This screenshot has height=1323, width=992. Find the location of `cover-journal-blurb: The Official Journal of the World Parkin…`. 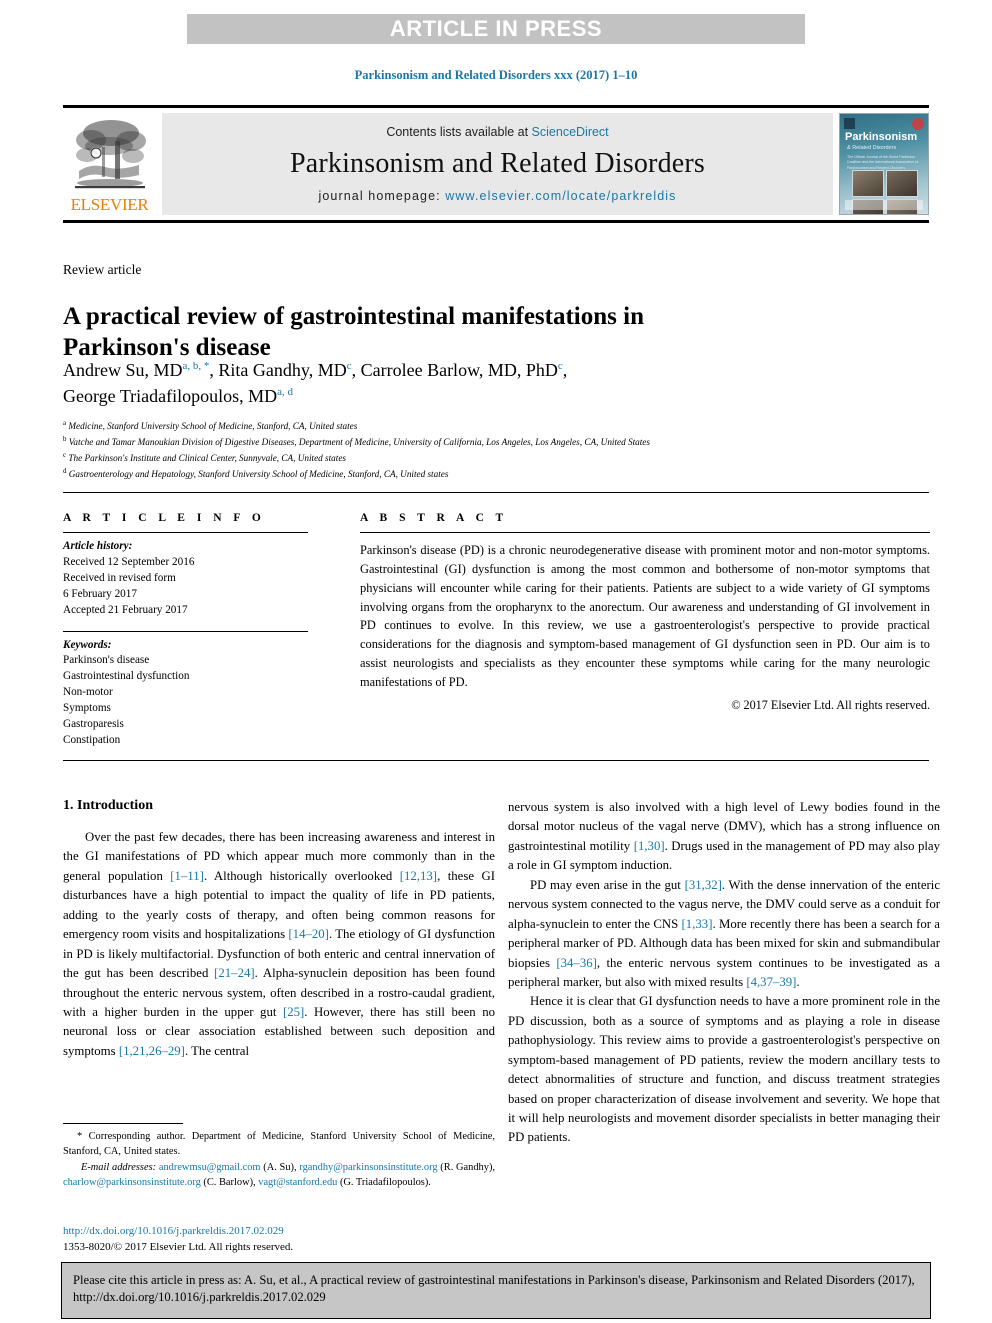

cover-journal-blurb: The Official Journal of the World Parkin… is located at coordinates (882, 162).